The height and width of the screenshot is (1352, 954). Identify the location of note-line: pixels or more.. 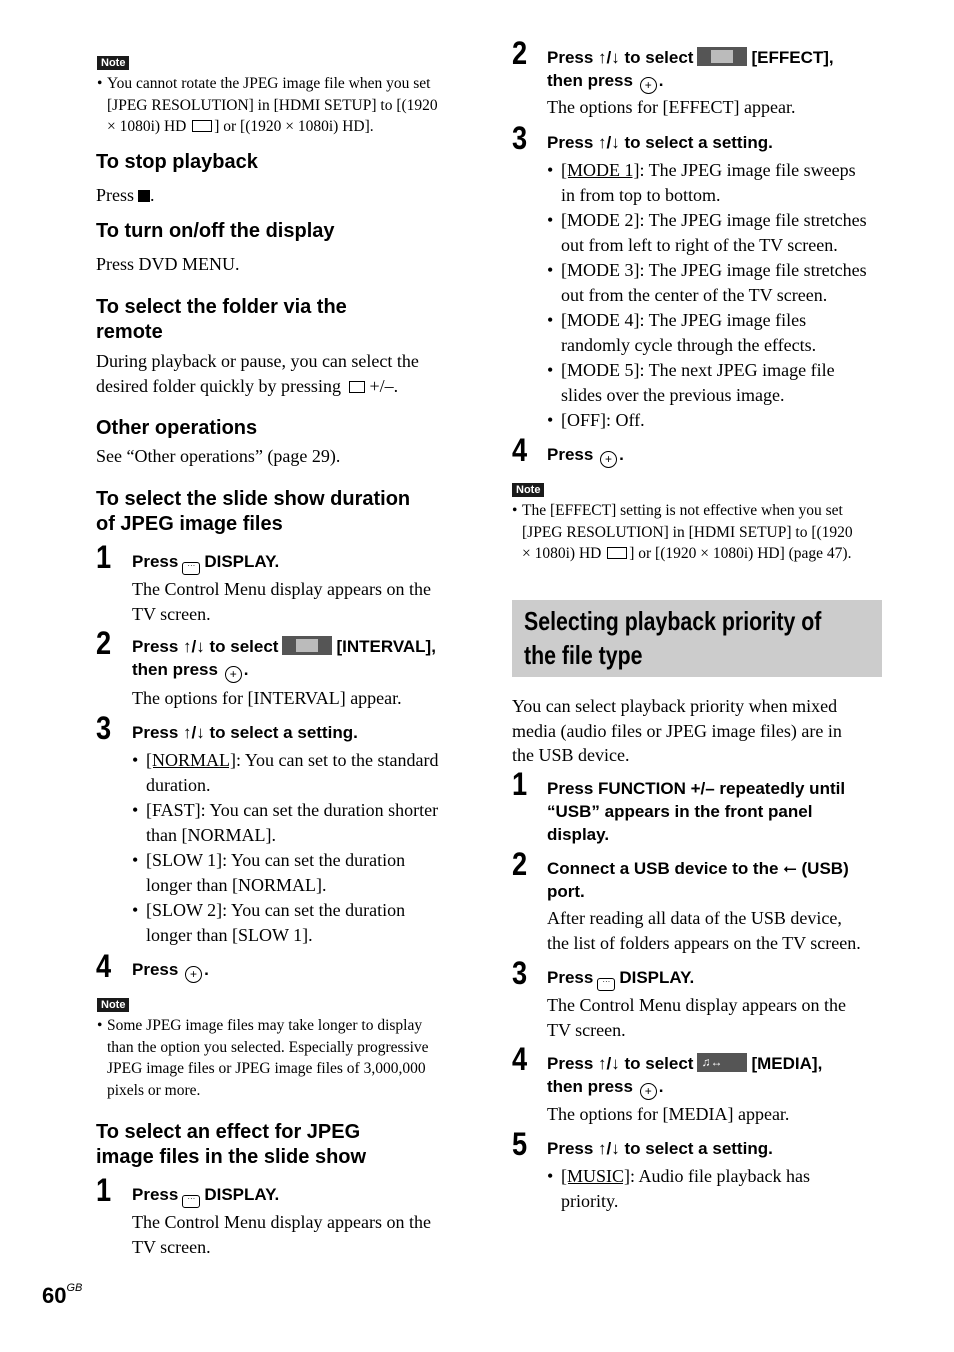
(154, 1090).